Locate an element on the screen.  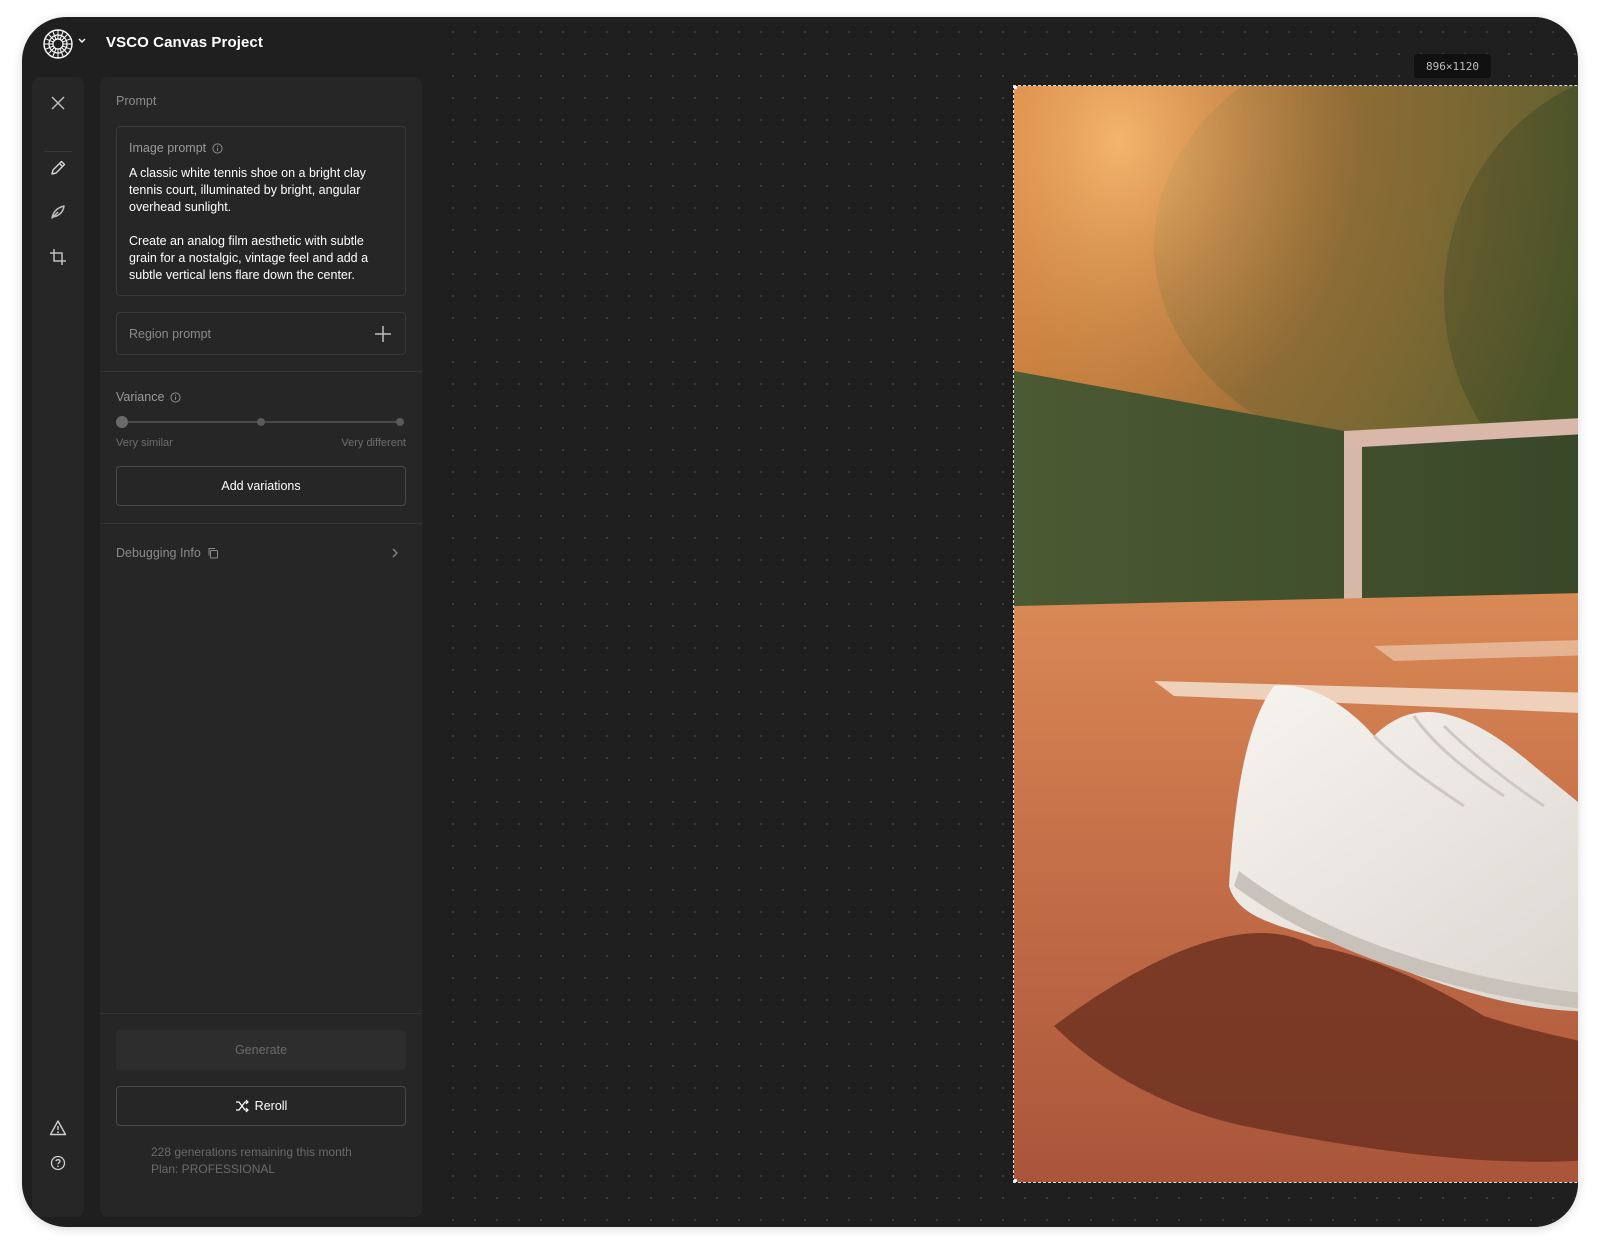
brush-tool-button is located at coordinates (58, 212).